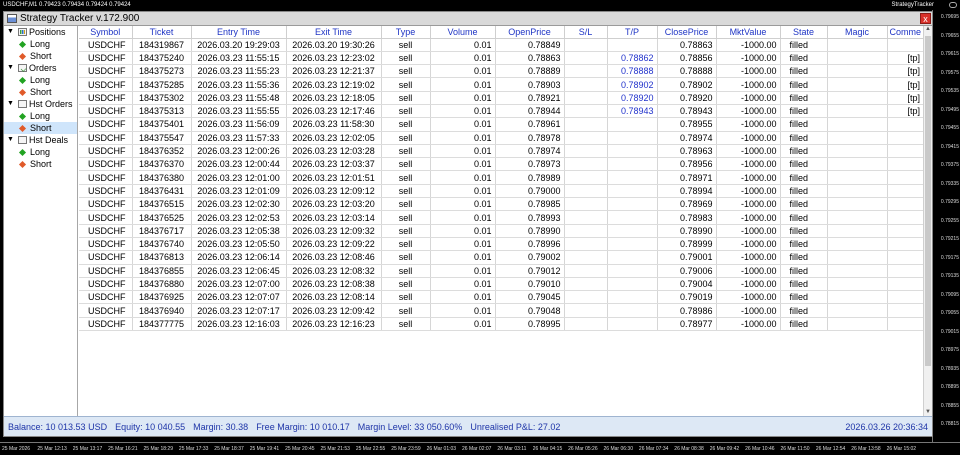  Describe the element at coordinates (22, 104) in the screenshot. I see `document-icon` at that location.